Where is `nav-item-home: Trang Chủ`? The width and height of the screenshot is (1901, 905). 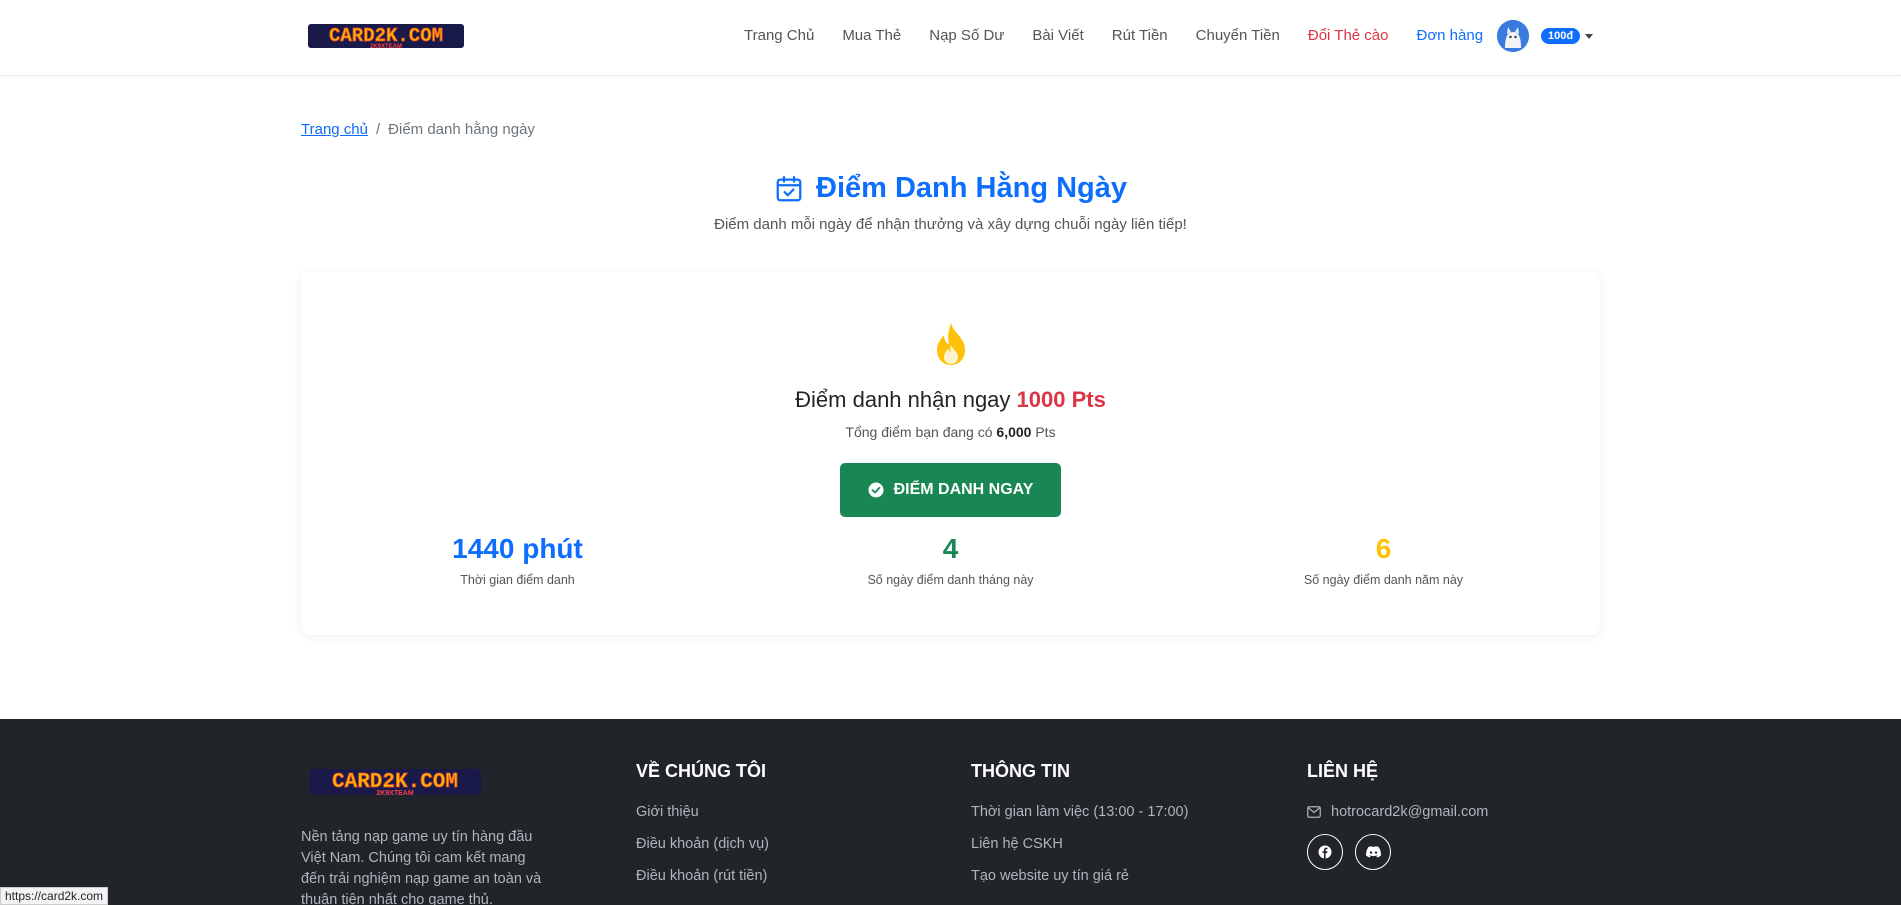
nav-item-home: Trang Chủ is located at coordinates (779, 35).